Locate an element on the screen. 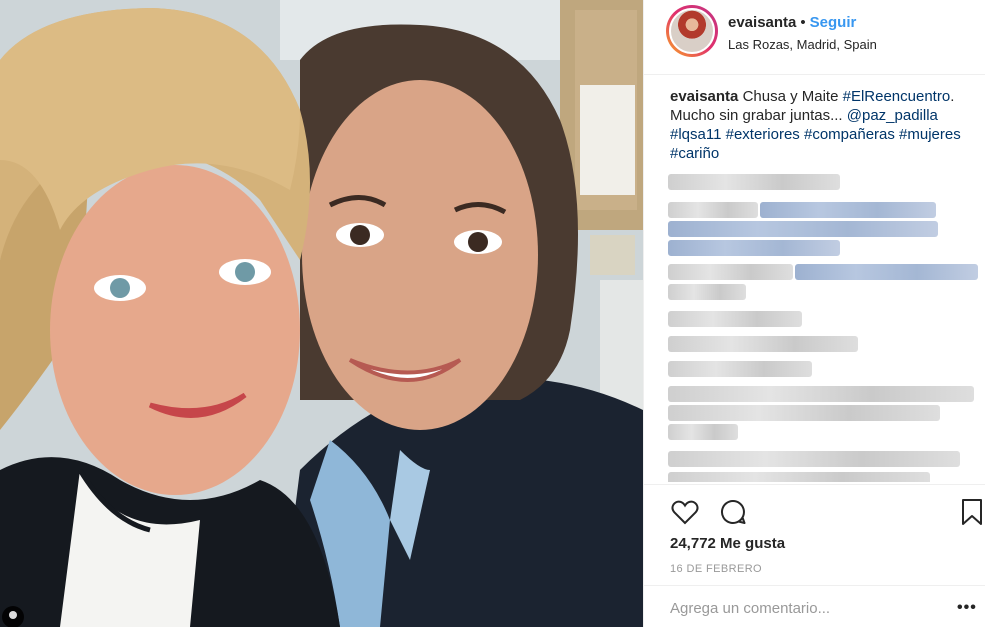 The width and height of the screenshot is (1000, 627). username-link: evaisanta is located at coordinates (762, 22).